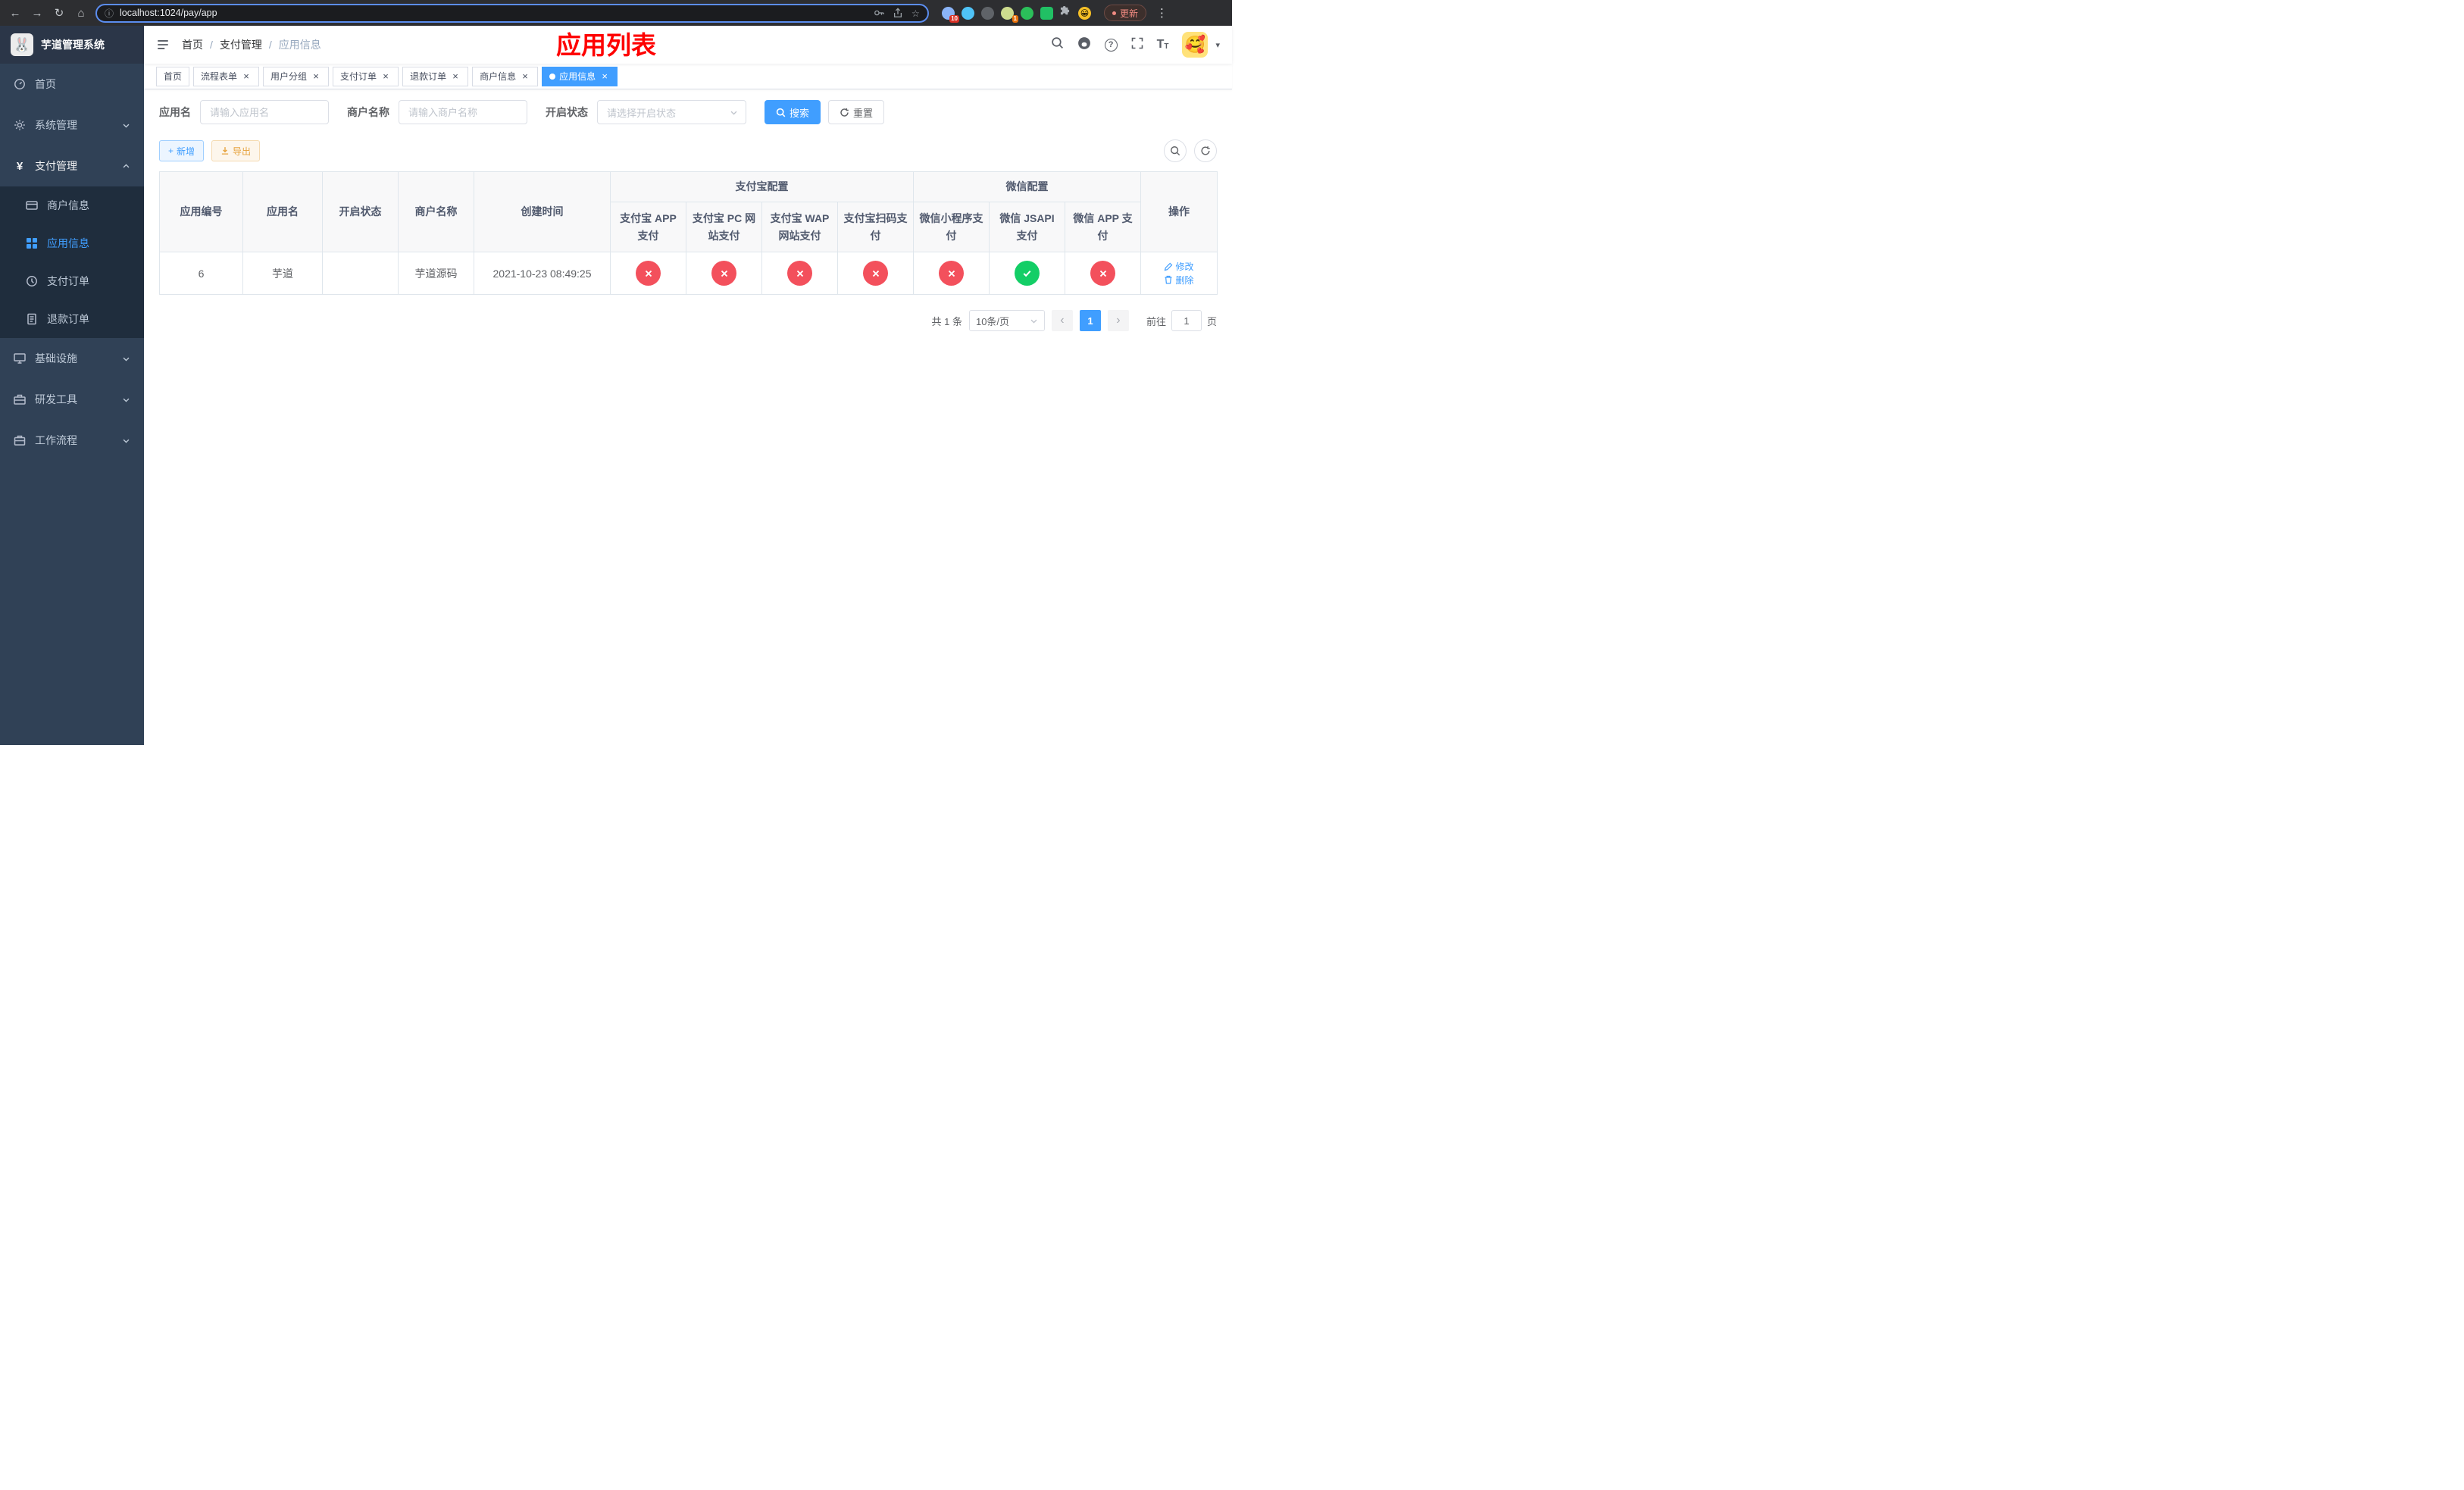  What do you see at coordinates (799, 274) in the screenshot?
I see `cell-alipay-wap` at bounding box center [799, 274].